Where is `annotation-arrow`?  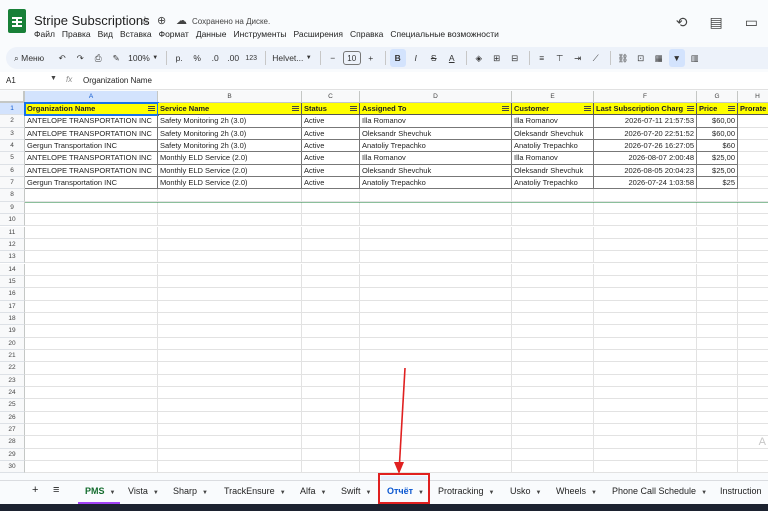
annotation-arrow is located at coordinates (400, 420).